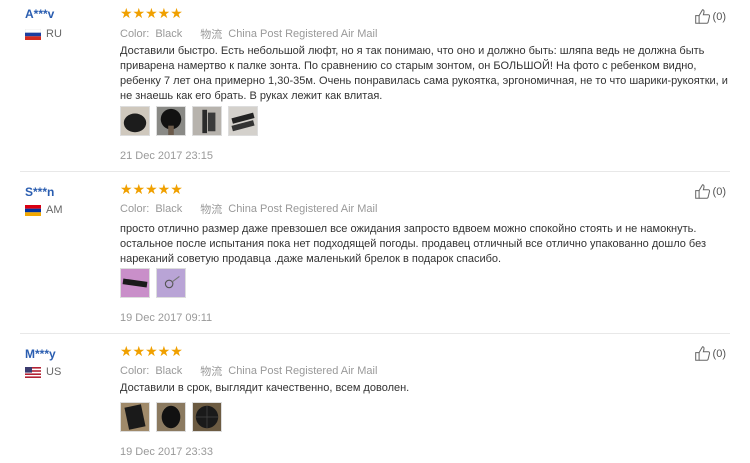 The width and height of the screenshot is (750, 463). Describe the element at coordinates (43, 34) in the screenshot. I see `reviewer-country: RU` at that location.